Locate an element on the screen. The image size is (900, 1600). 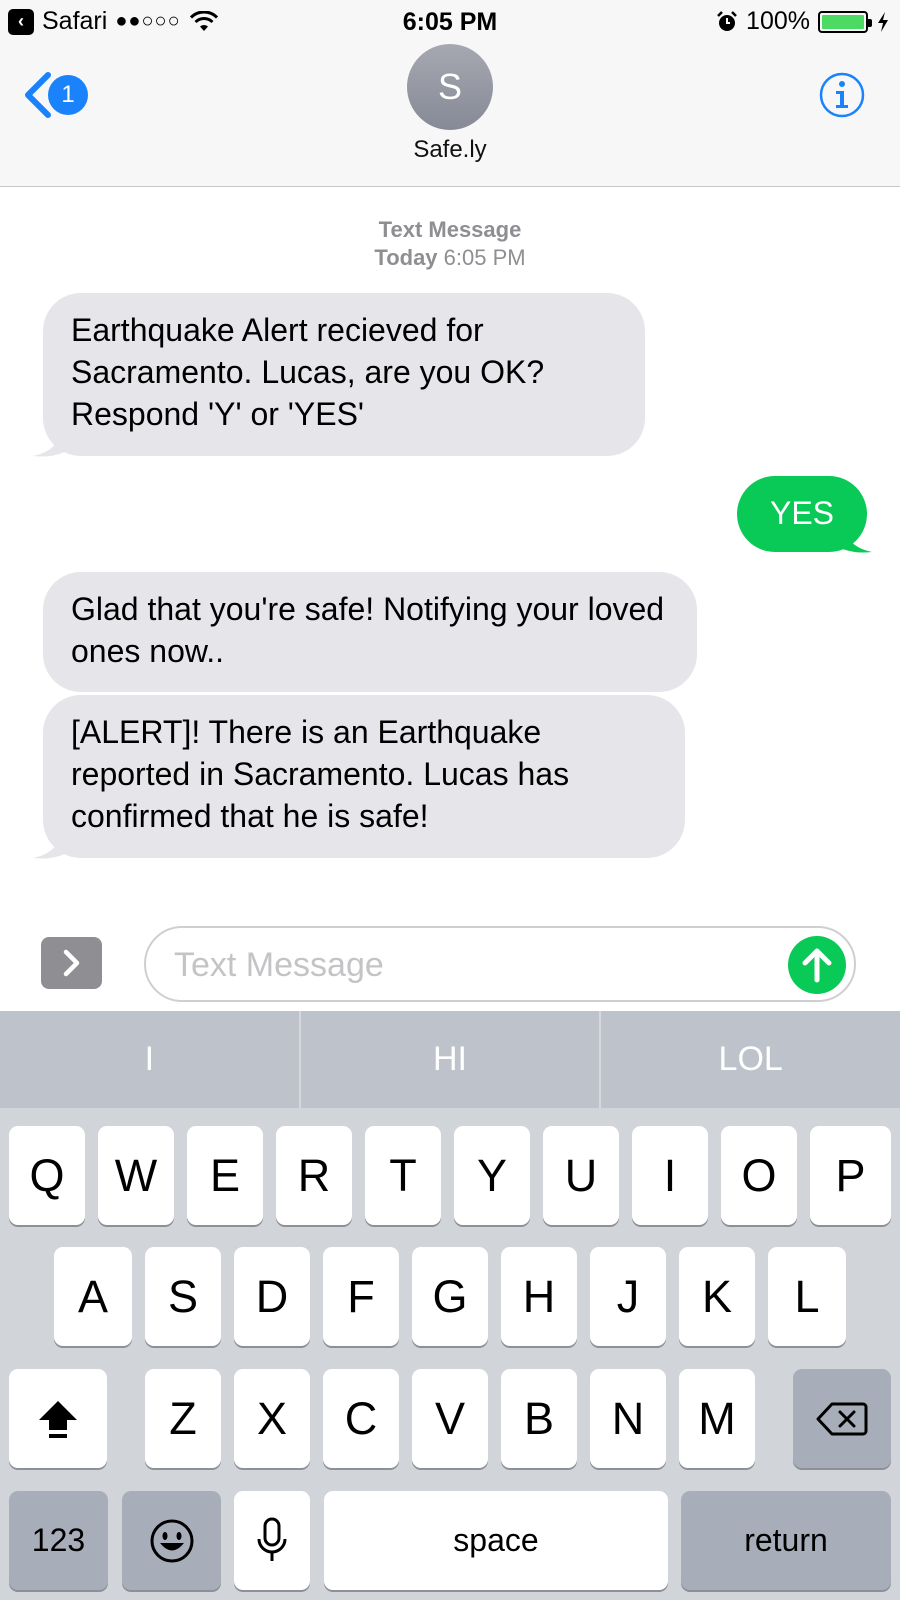
suggestion-item: I is located at coordinates (149, 1059).